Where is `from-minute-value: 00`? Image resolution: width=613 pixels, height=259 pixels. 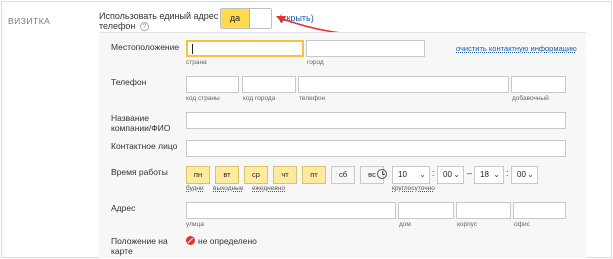 from-minute-value: 00 is located at coordinates (447, 174).